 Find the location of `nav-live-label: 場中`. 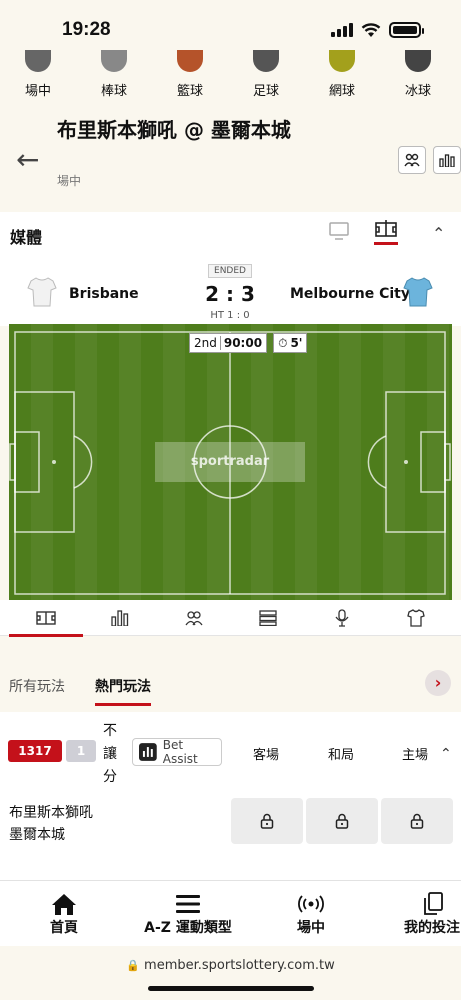

nav-live-label: 場中 is located at coordinates (311, 928).